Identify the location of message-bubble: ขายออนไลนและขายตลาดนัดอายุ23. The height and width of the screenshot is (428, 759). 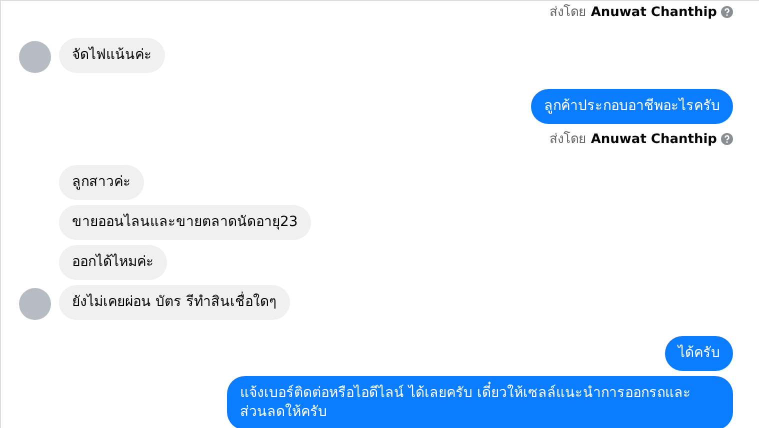
(185, 222).